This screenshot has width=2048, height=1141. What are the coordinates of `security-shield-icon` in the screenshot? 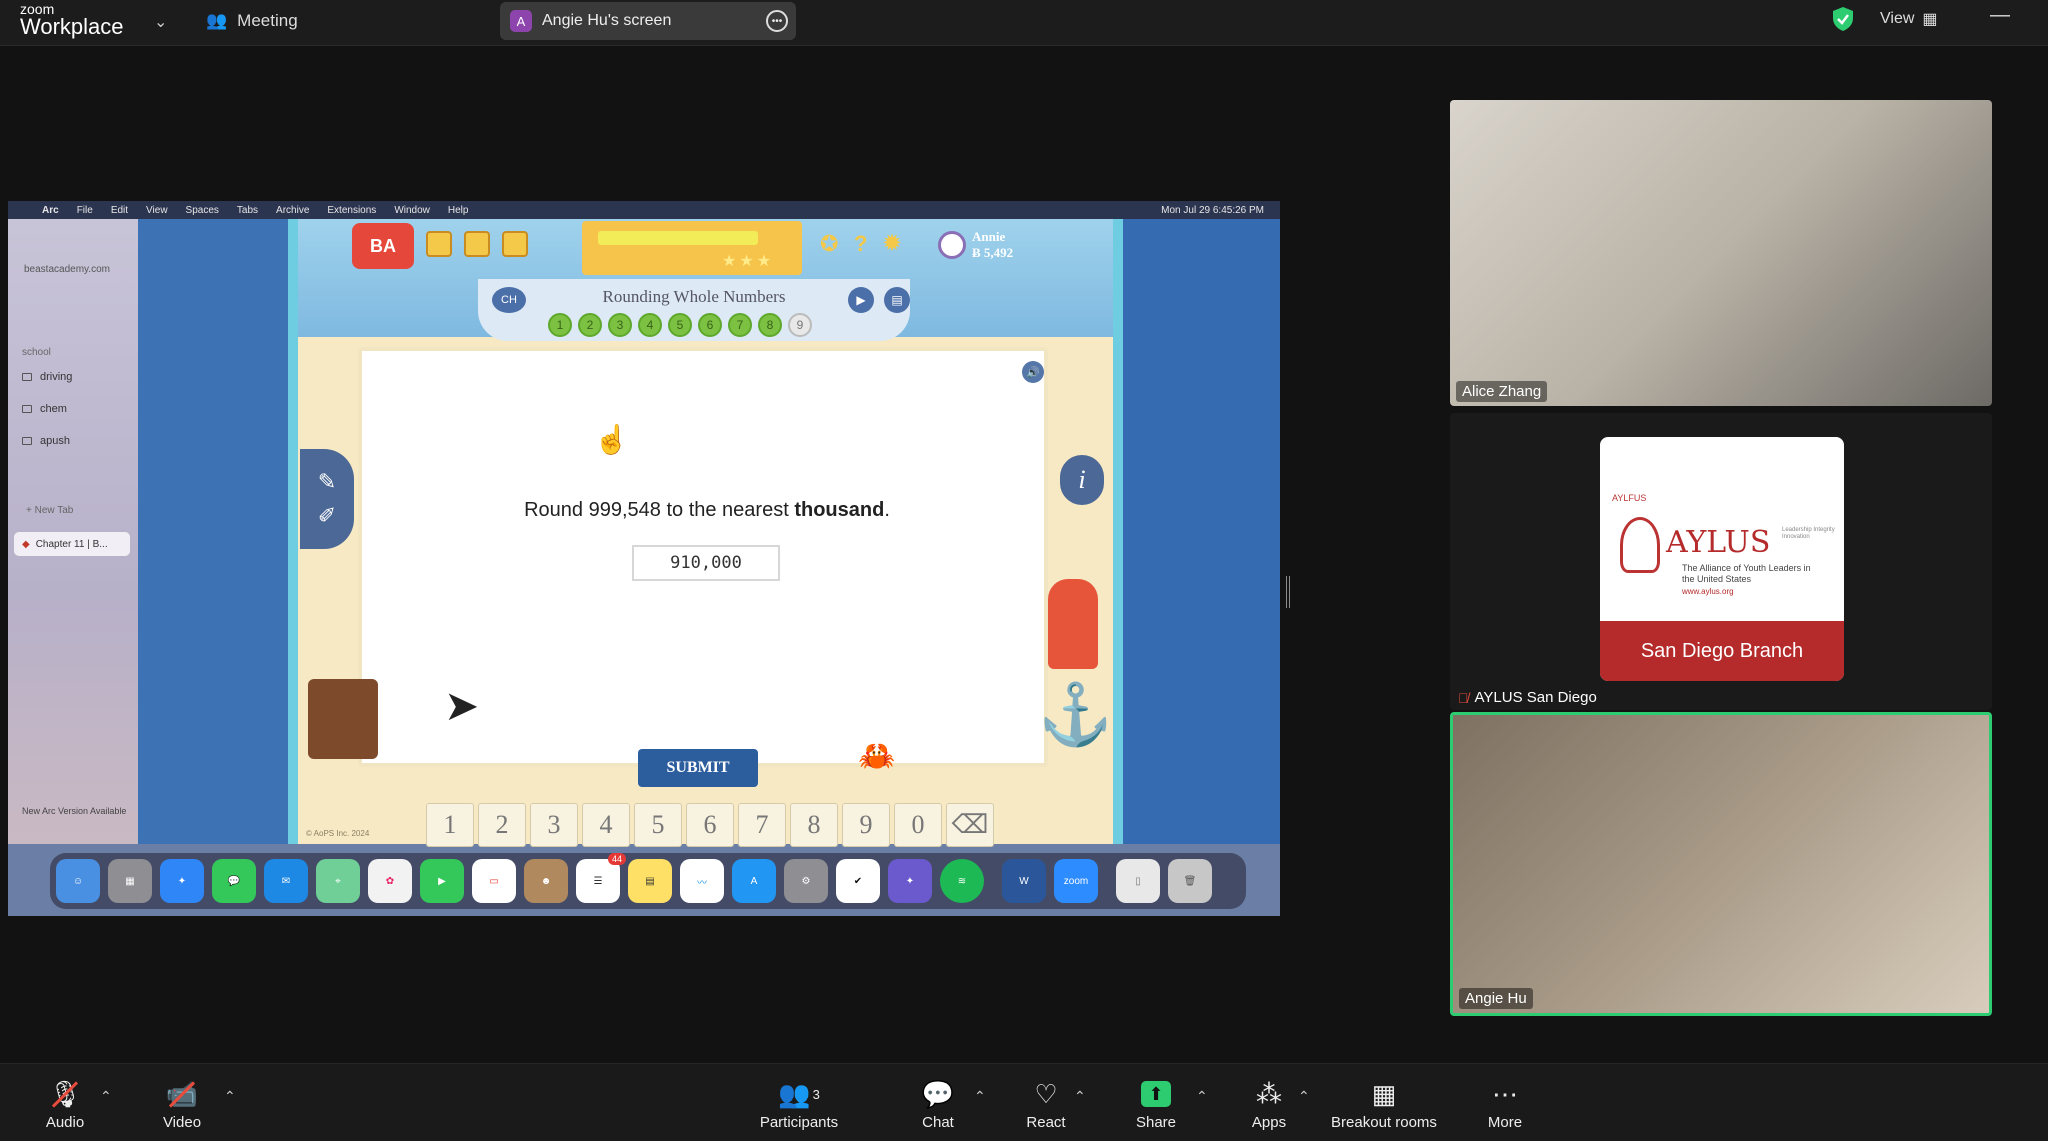 It's located at (1843, 19).